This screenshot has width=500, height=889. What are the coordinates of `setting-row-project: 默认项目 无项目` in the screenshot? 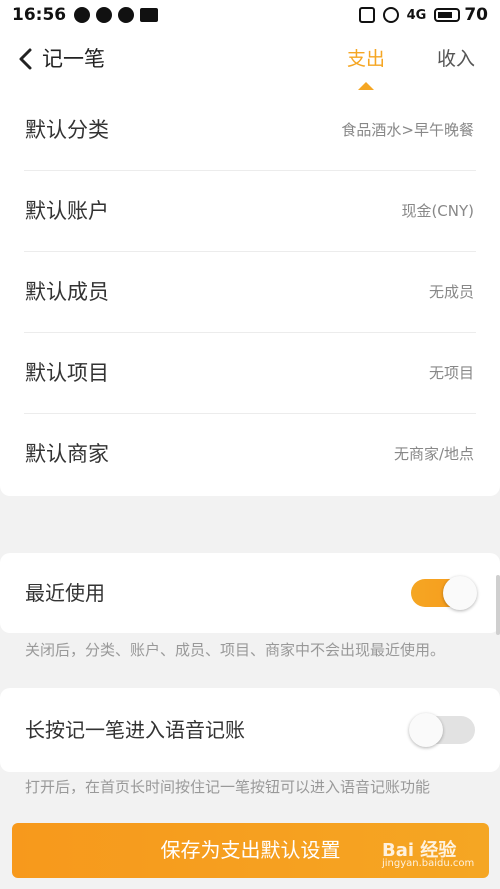 It's located at (250, 373).